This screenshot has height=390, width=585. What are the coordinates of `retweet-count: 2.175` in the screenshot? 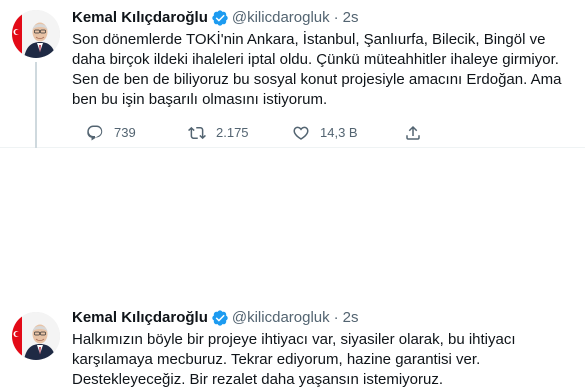 It's located at (232, 132).